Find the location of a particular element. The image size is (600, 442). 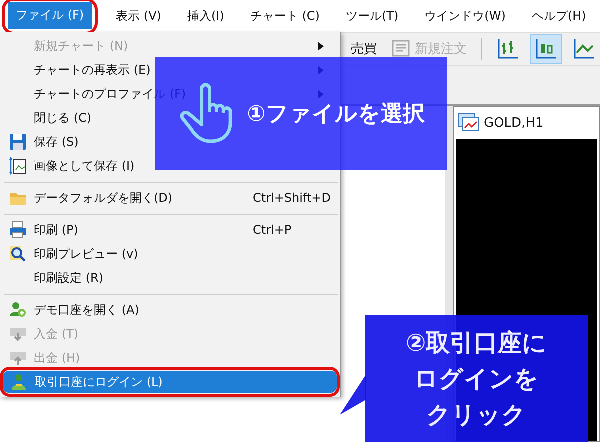

users-icon is located at coordinates (18, 310).